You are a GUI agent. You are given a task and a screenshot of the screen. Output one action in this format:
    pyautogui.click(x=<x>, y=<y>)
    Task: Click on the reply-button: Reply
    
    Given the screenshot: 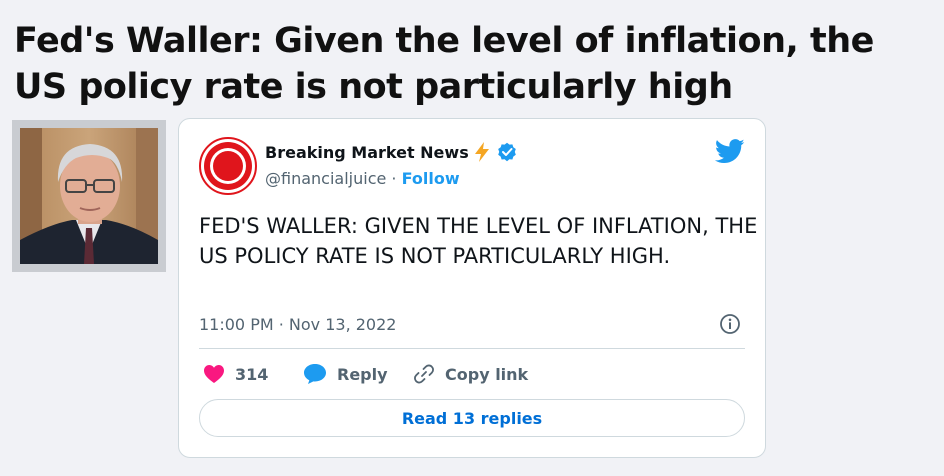 What is the action you would take?
    pyautogui.click(x=345, y=374)
    